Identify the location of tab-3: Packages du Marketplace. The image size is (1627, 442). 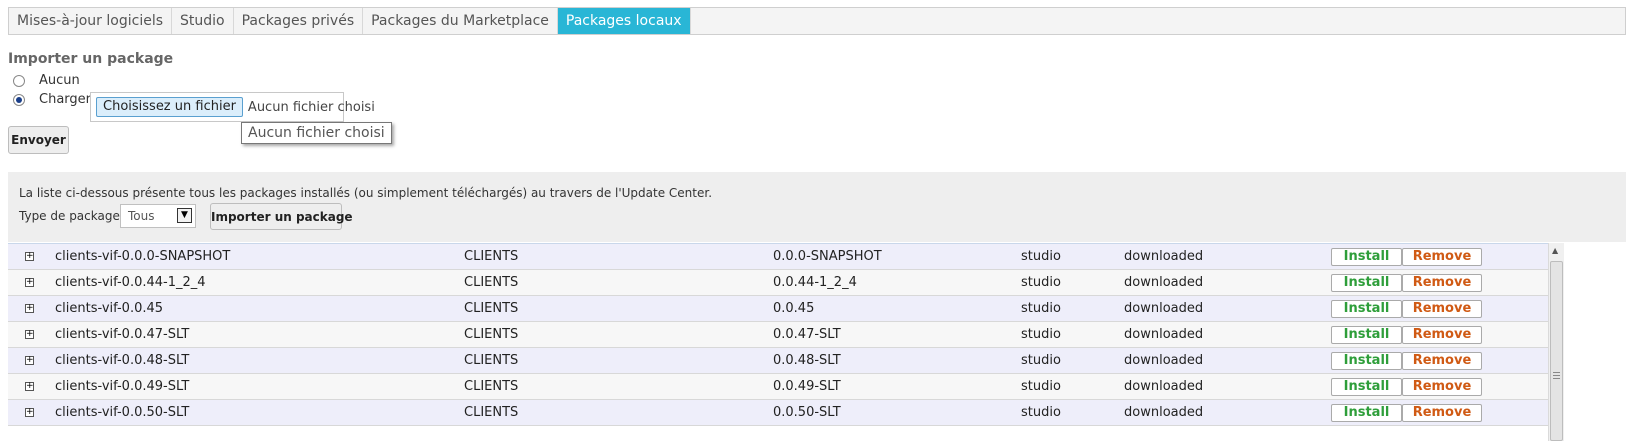
(460, 21).